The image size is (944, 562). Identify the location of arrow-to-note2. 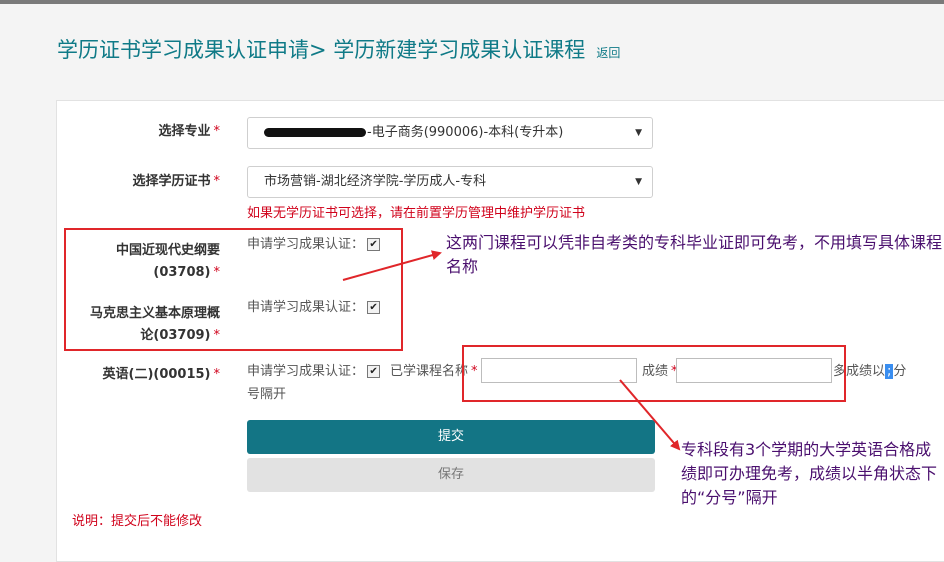
(650, 415).